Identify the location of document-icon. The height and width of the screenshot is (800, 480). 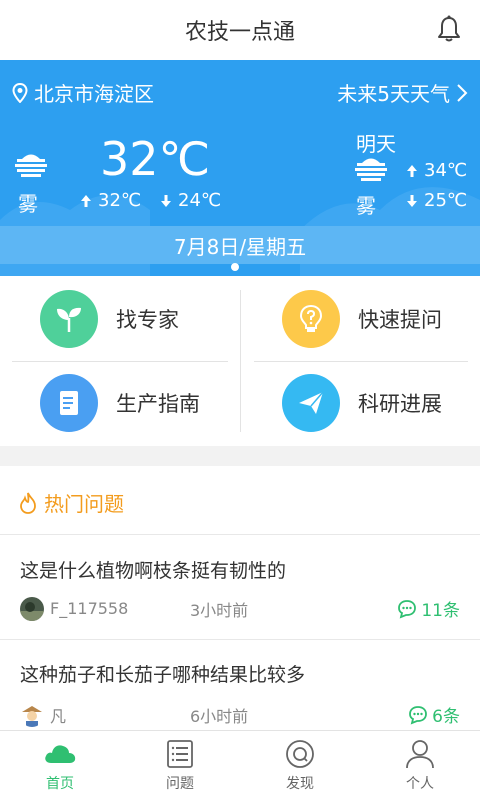
(69, 403).